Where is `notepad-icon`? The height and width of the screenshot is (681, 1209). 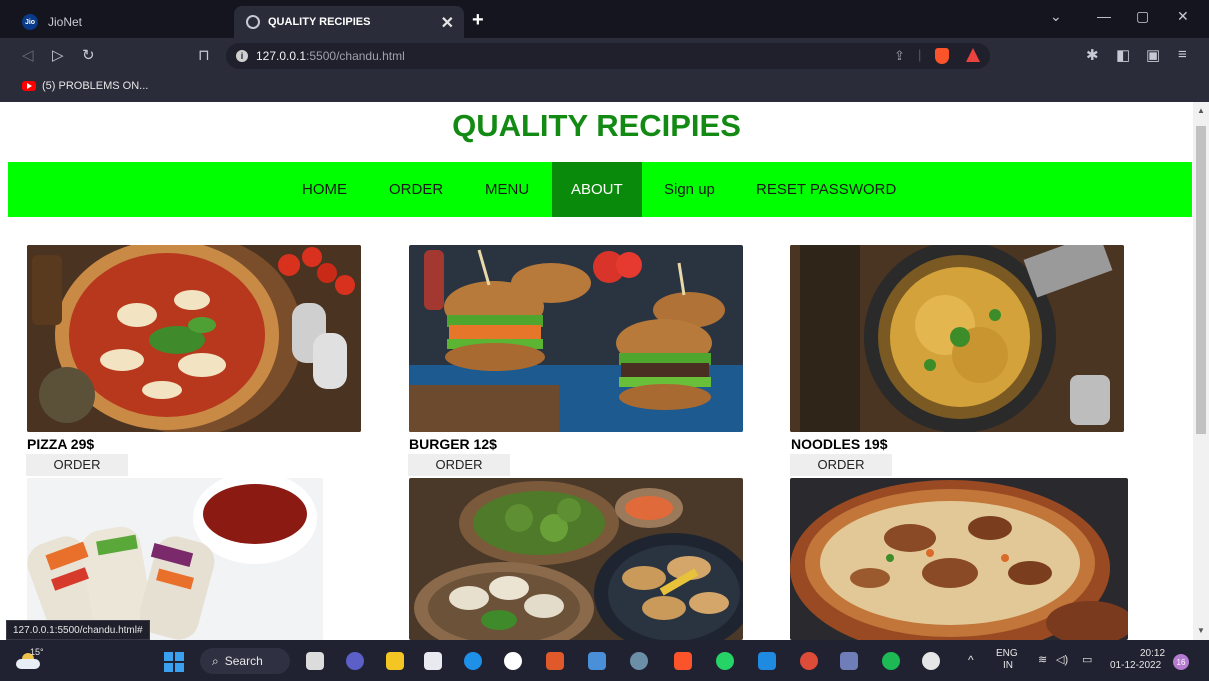 notepad-icon is located at coordinates (433, 661).